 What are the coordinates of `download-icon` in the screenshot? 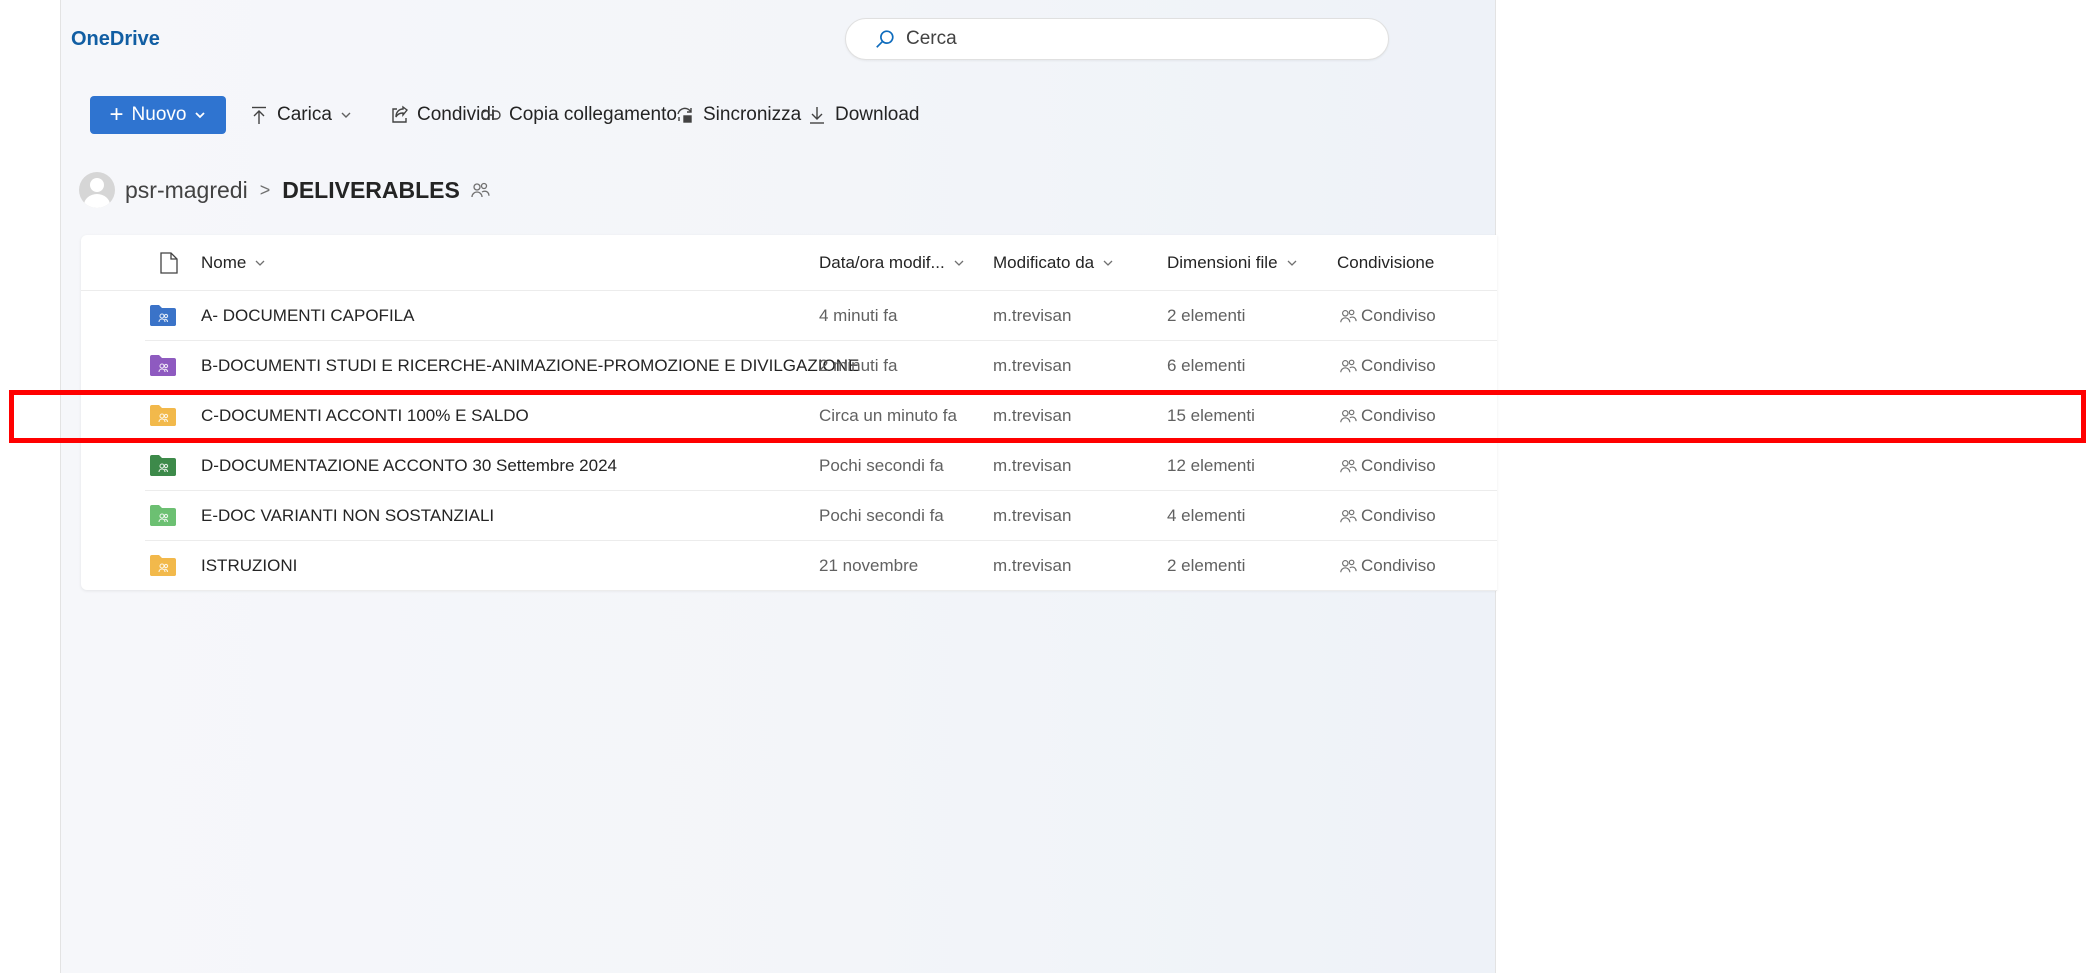 It's located at (817, 115).